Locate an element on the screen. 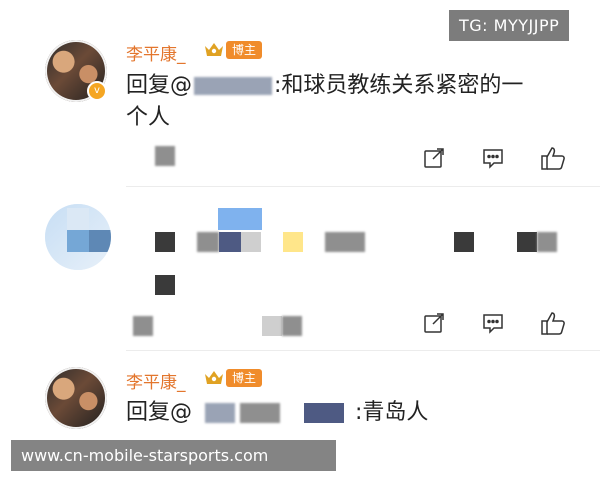 The height and width of the screenshot is (480, 600). tg-label: TG: MYYJJPP is located at coordinates (509, 25).